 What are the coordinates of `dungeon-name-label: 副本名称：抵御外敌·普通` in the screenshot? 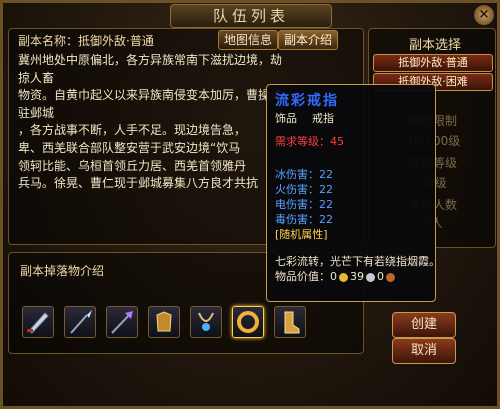 It's located at (86, 41).